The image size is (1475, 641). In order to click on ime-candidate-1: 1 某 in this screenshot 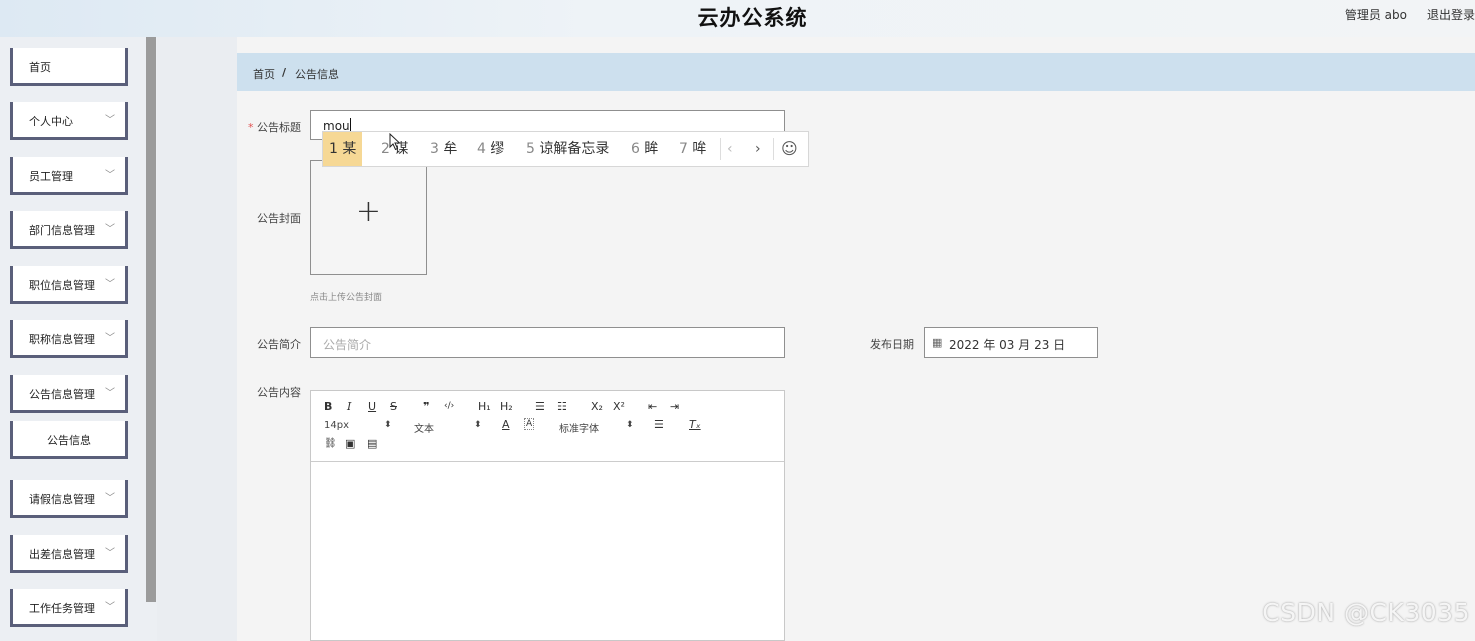, I will do `click(343, 149)`.